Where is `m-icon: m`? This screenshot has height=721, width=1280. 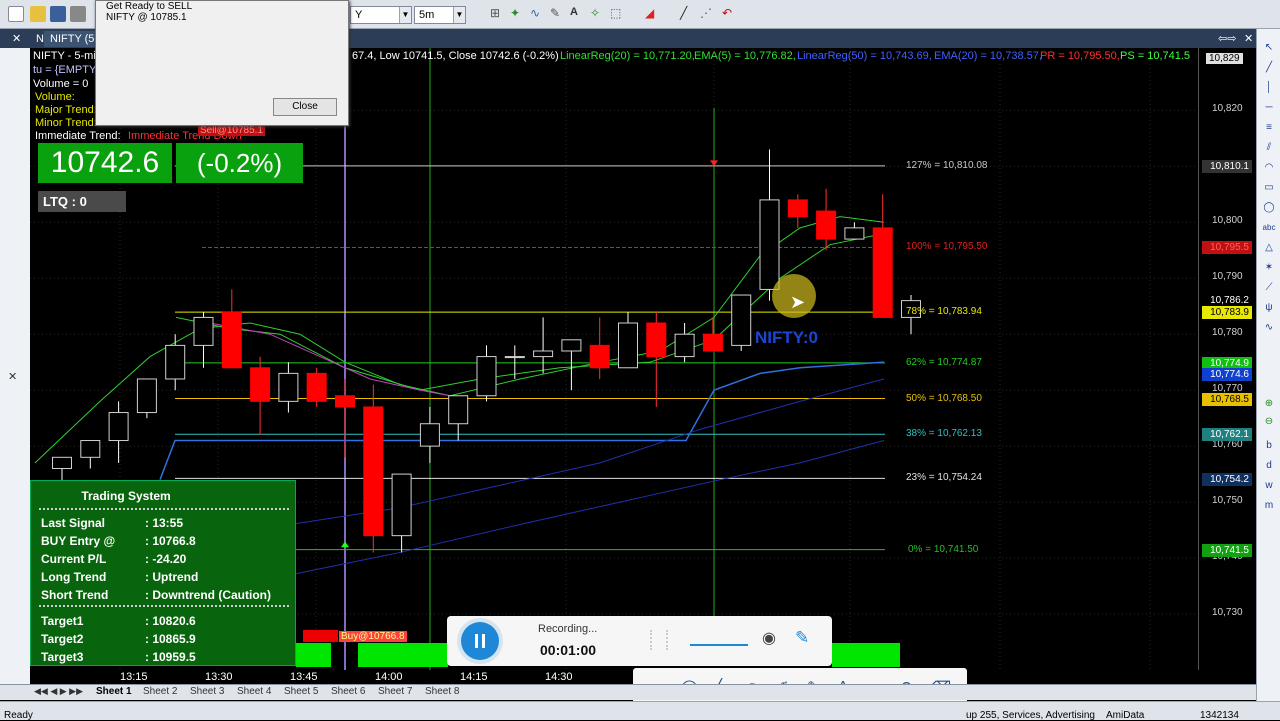 m-icon: m is located at coordinates (1269, 506).